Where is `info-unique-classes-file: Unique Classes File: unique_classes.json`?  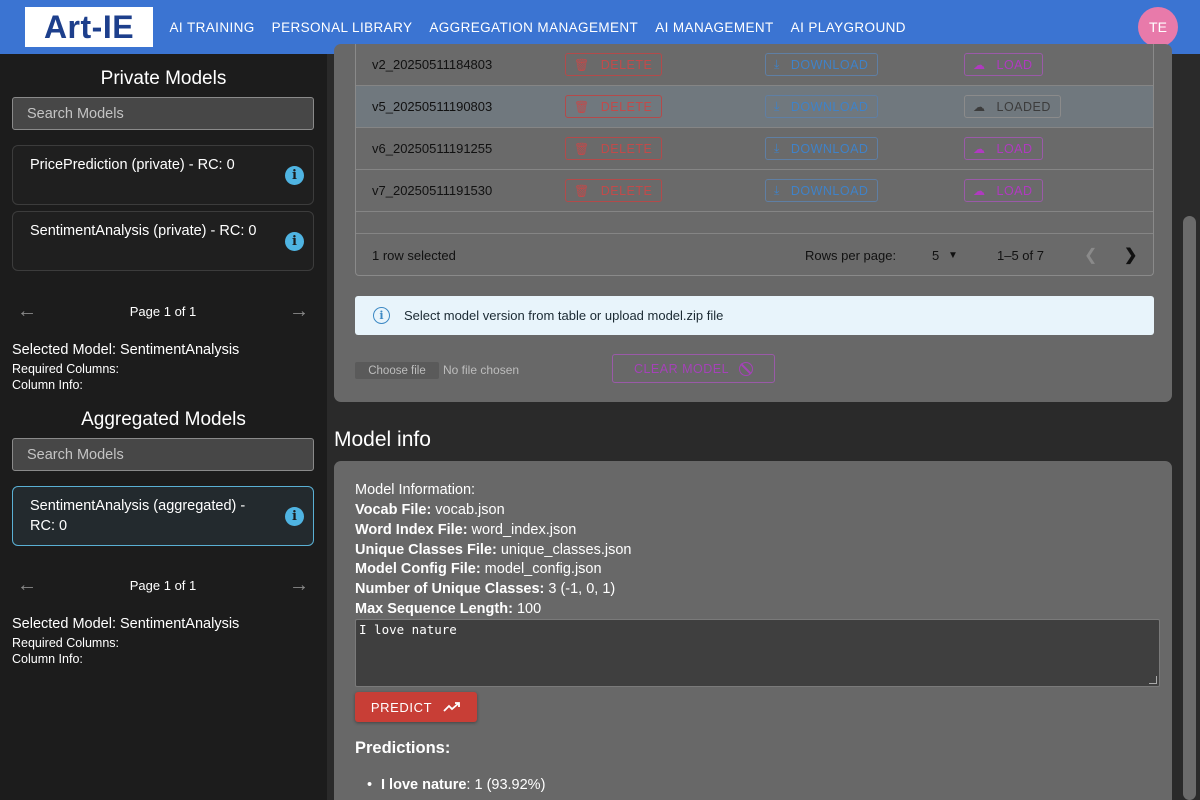 info-unique-classes-file: Unique Classes File: unique_classes.json is located at coordinates (493, 550).